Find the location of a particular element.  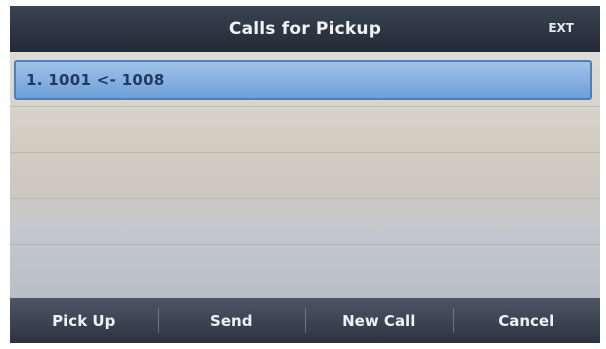

cancel-softkey: Cancel is located at coordinates (526, 320).